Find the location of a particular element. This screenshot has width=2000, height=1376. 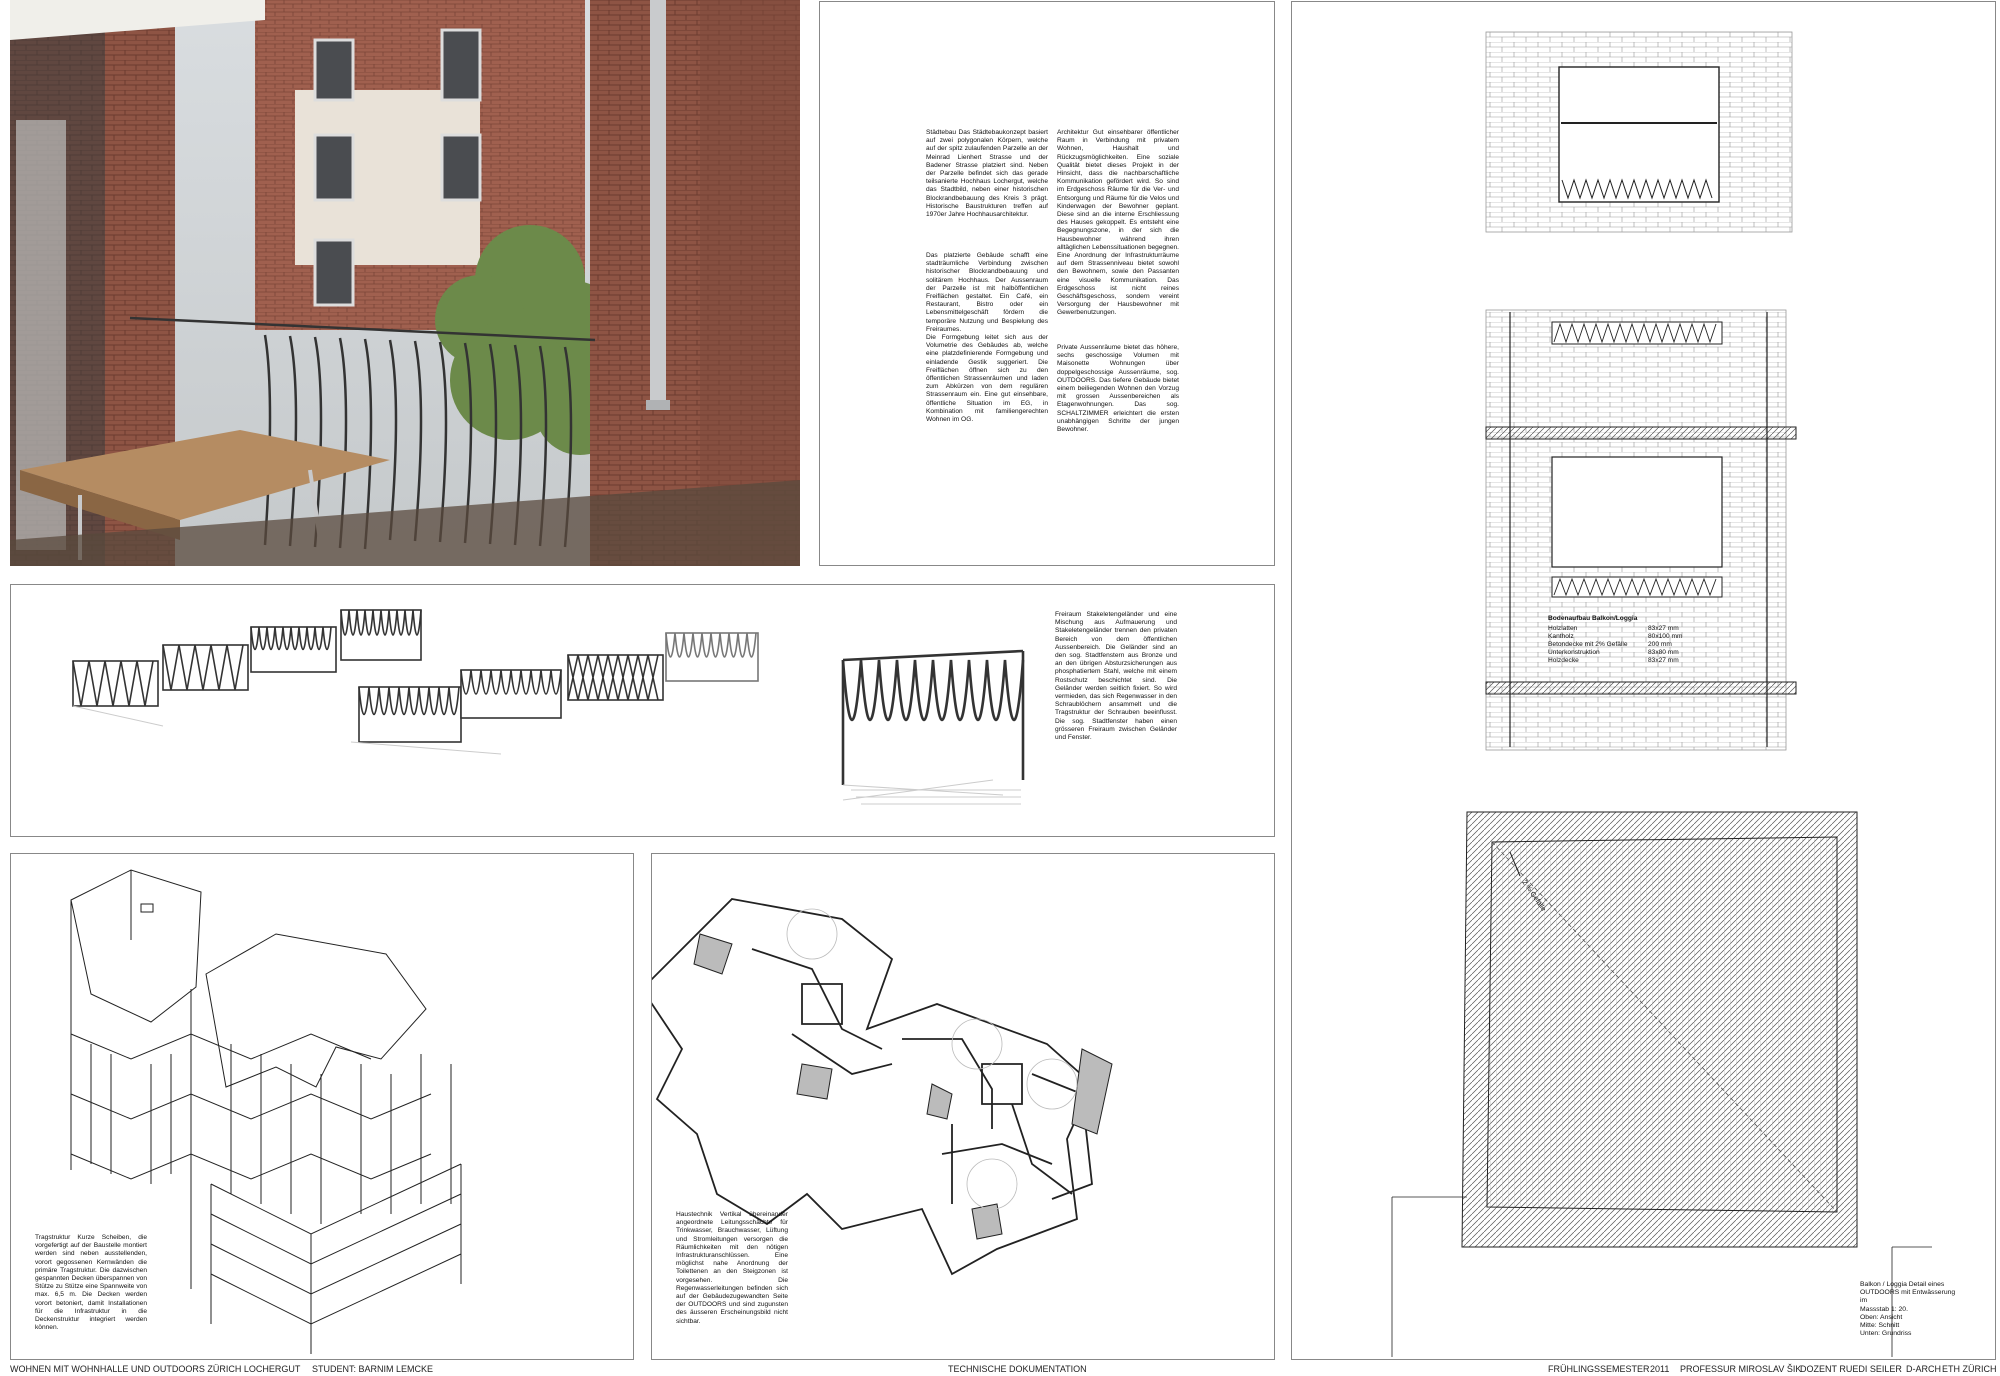

floor-row-4-label: Unterkonstruktion is located at coordinates (1574, 652).